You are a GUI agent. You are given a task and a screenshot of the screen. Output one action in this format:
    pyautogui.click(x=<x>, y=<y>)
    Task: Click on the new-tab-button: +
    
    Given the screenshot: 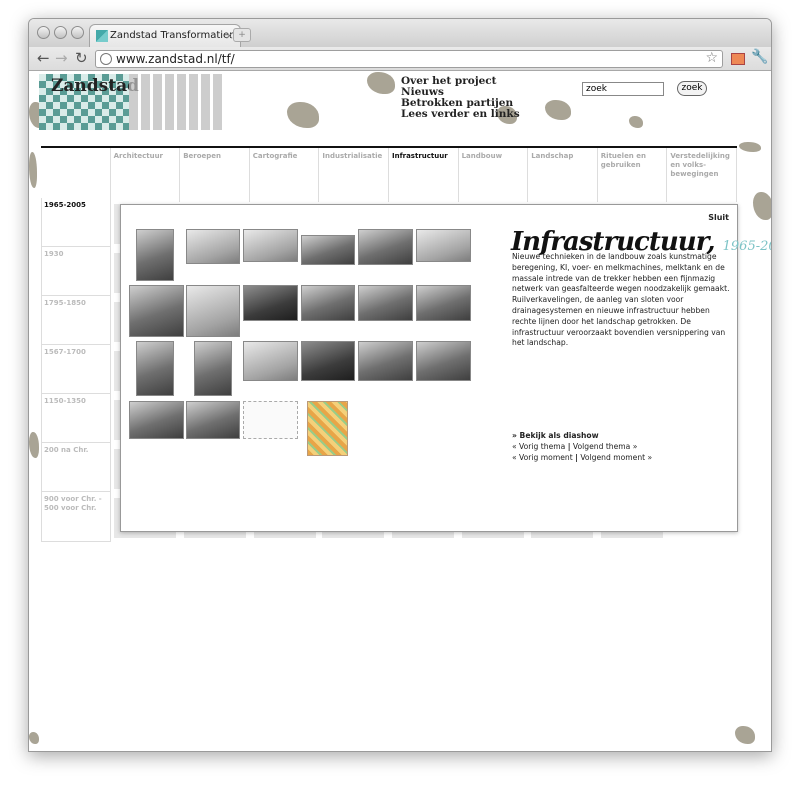 What is the action you would take?
    pyautogui.click(x=242, y=35)
    